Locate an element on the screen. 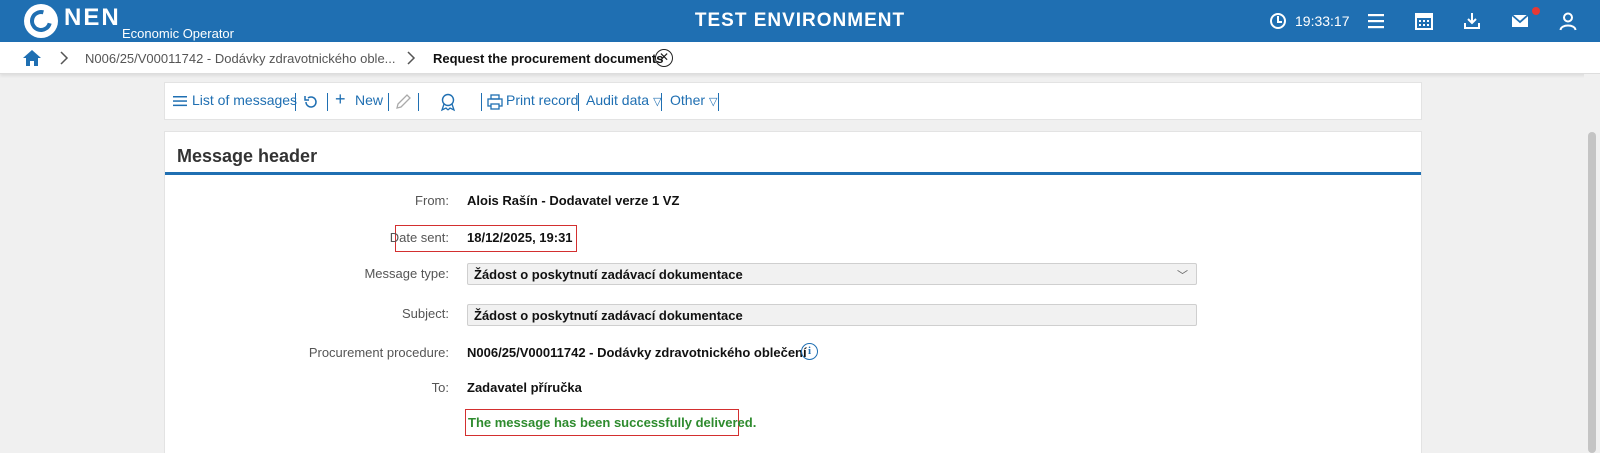 The height and width of the screenshot is (453, 1600). mail-icon is located at coordinates (1520, 21).